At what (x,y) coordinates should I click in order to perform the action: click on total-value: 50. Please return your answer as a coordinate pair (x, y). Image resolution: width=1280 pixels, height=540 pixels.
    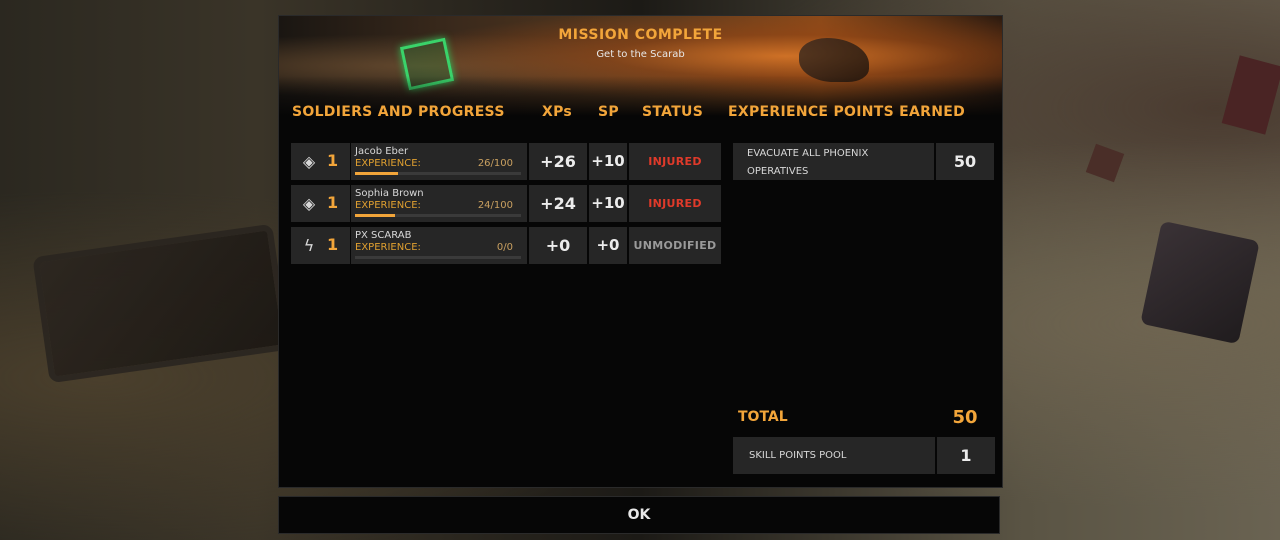
    Looking at the image, I should click on (965, 417).